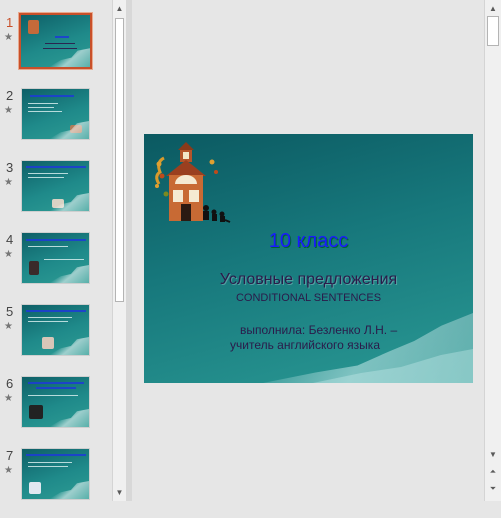  Describe the element at coordinates (10, 311) in the screenshot. I see `slide-number: 5` at that location.